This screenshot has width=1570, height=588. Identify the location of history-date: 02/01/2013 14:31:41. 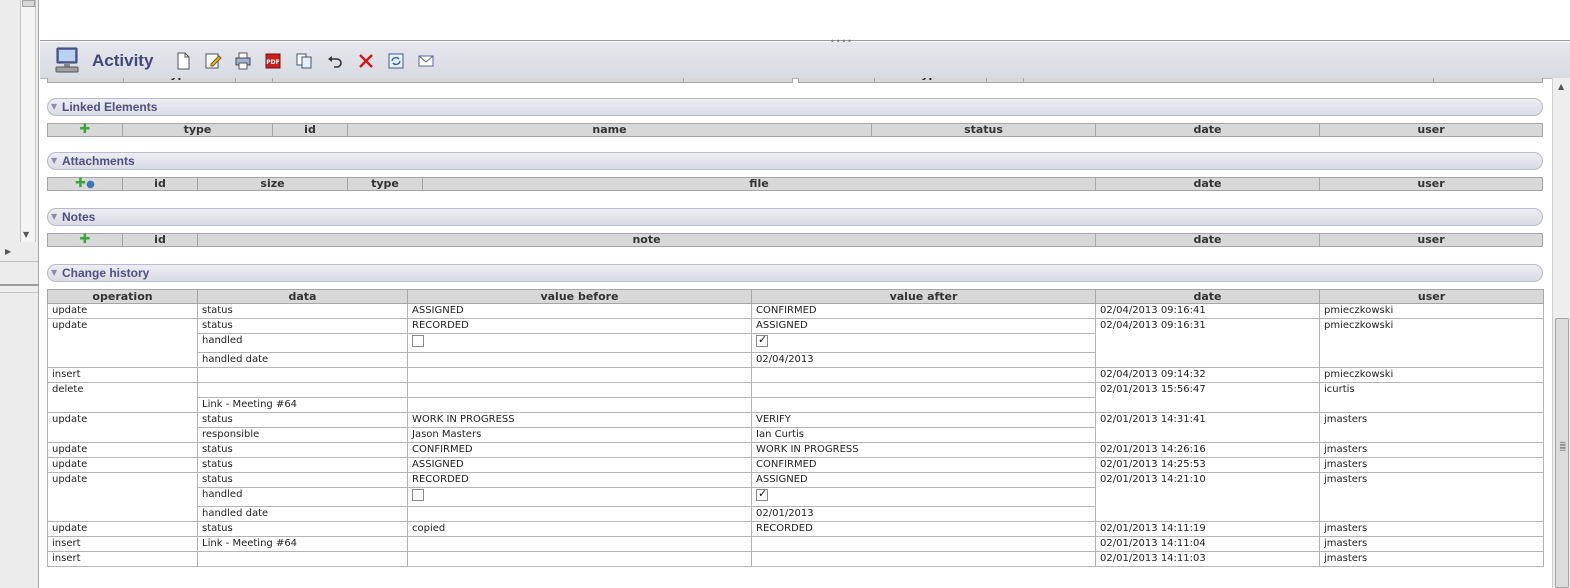
(1207, 427).